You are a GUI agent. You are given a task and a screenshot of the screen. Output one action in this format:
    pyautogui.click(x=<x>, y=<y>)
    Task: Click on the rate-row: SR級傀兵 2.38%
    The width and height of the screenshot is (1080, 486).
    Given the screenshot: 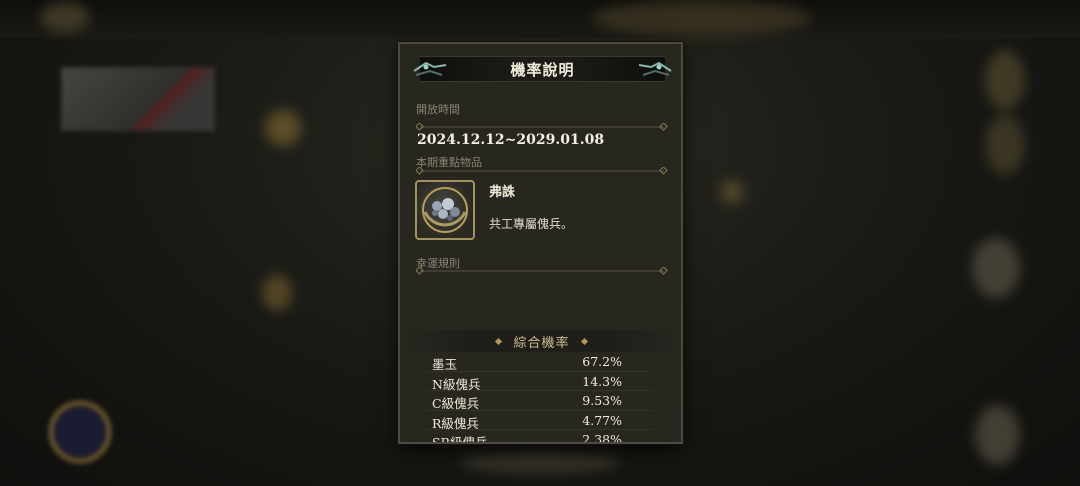 What is the action you would take?
    pyautogui.click(x=539, y=437)
    